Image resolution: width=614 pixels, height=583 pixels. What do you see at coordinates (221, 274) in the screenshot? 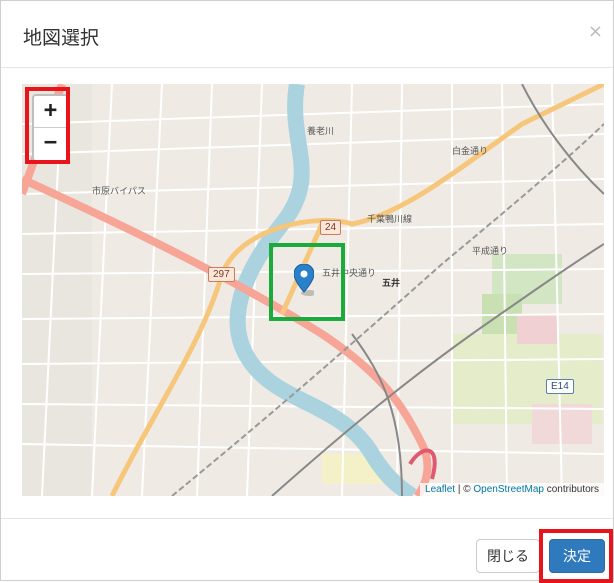
I see `route-shield-297: 297` at bounding box center [221, 274].